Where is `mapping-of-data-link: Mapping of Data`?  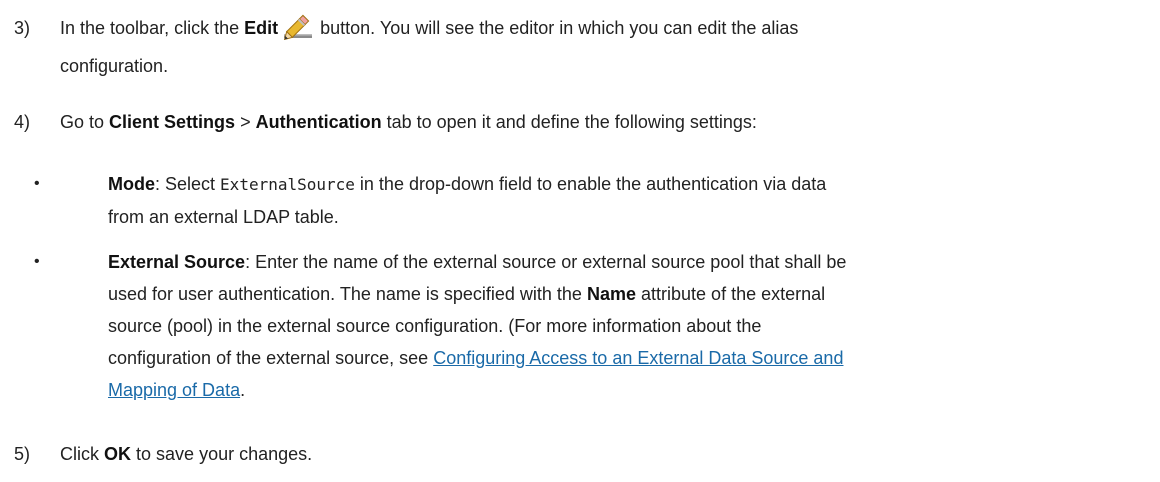 mapping-of-data-link: Mapping of Data is located at coordinates (174, 390).